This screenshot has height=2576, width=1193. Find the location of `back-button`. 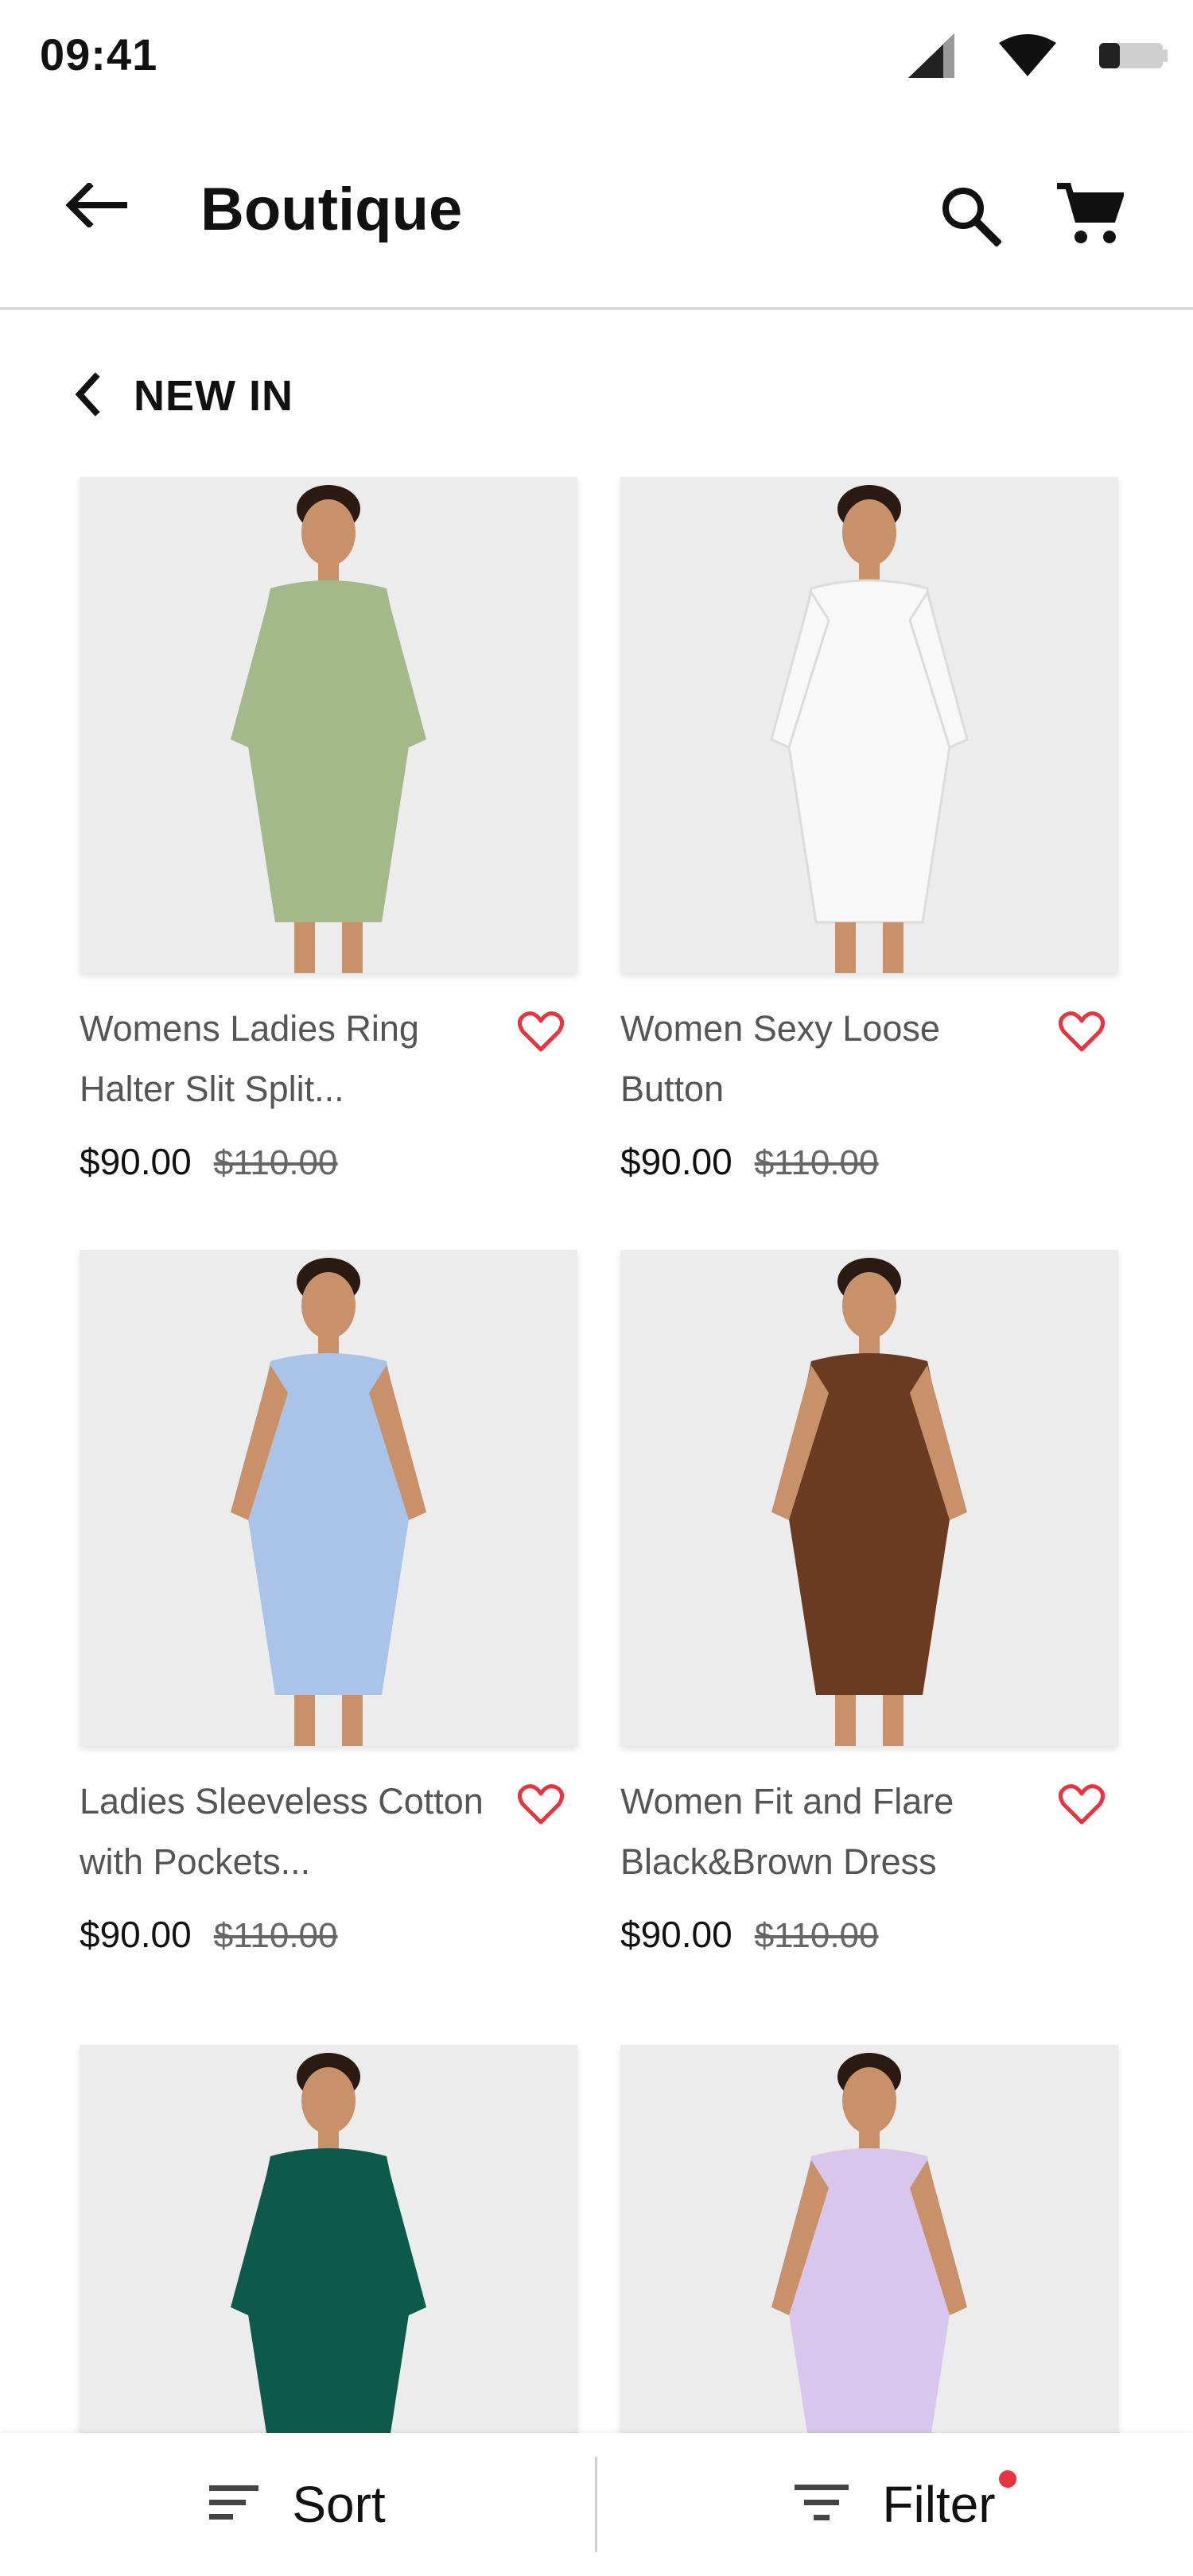

back-button is located at coordinates (95, 207).